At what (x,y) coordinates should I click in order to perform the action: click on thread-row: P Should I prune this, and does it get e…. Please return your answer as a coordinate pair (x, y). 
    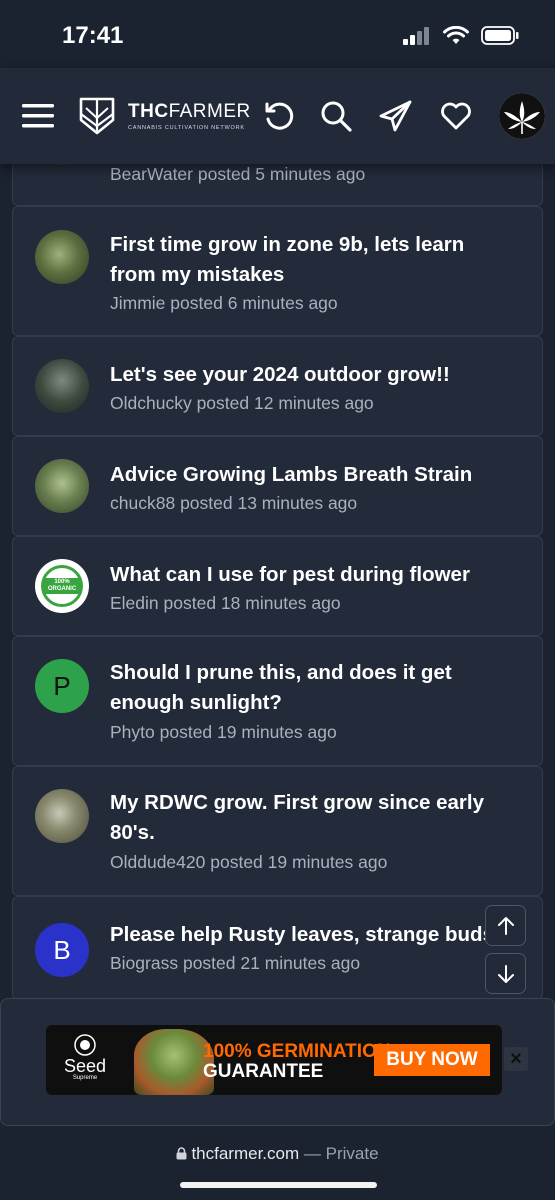
    Looking at the image, I should click on (277, 701).